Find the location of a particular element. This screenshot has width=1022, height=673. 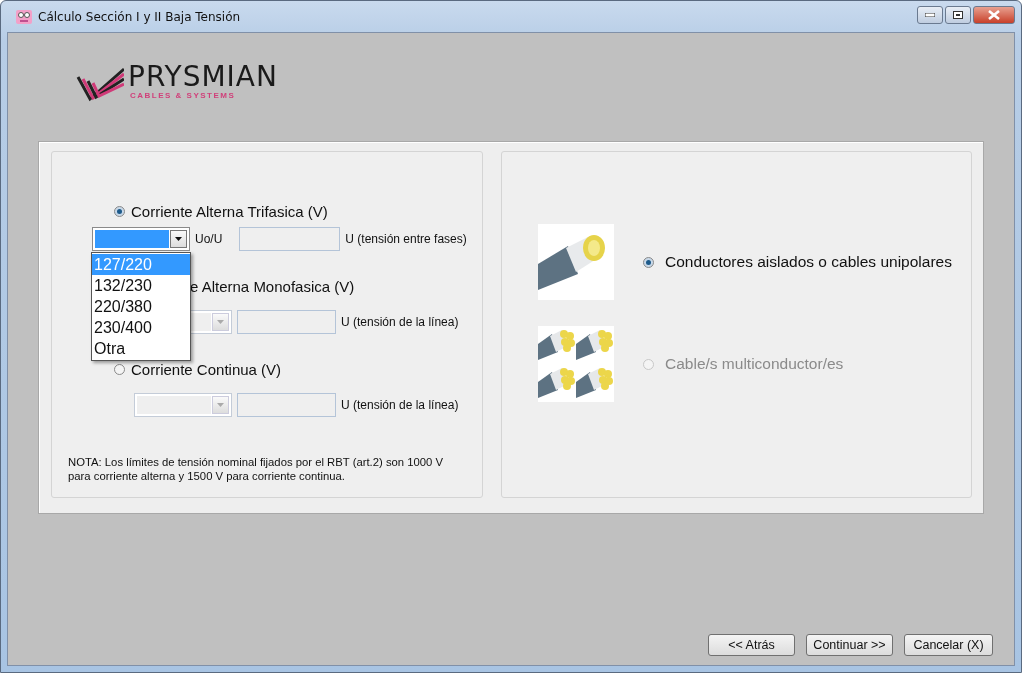

maximize-icon is located at coordinates (958, 15).